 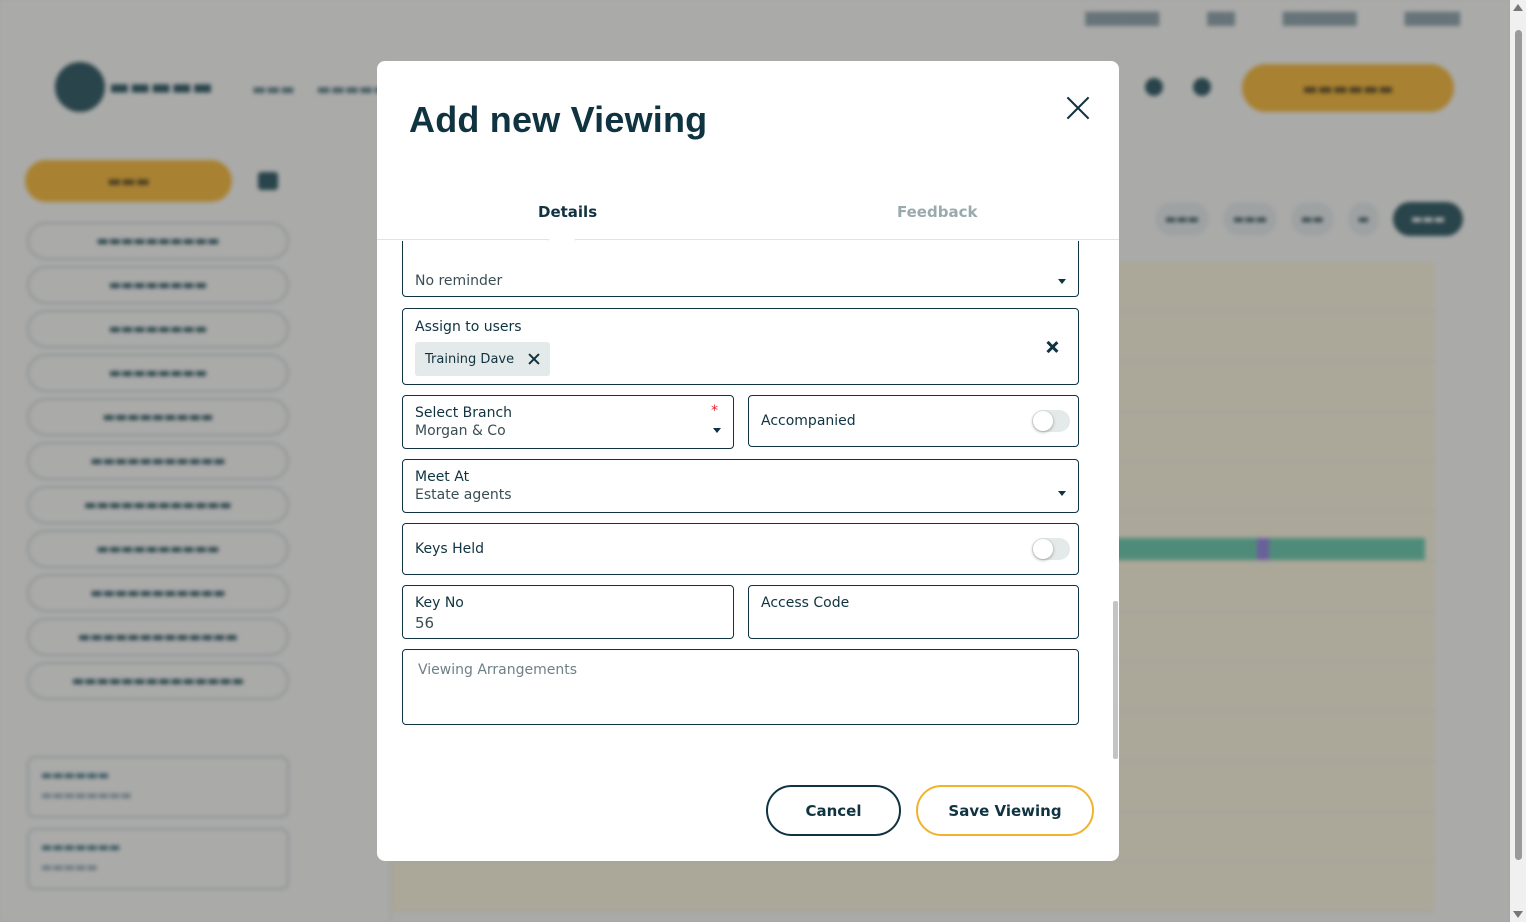 What do you see at coordinates (463, 495) in the screenshot?
I see `meet-at-value: Estate agents` at bounding box center [463, 495].